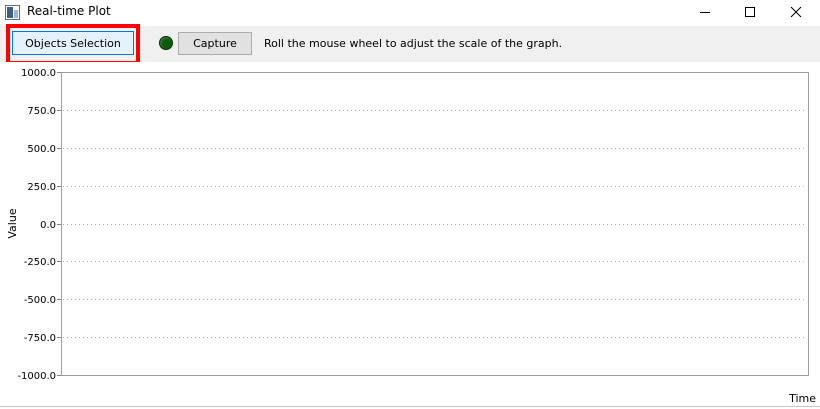 The image size is (820, 409). Describe the element at coordinates (48, 225) in the screenshot. I see `y-tick-label: 0.0` at that location.